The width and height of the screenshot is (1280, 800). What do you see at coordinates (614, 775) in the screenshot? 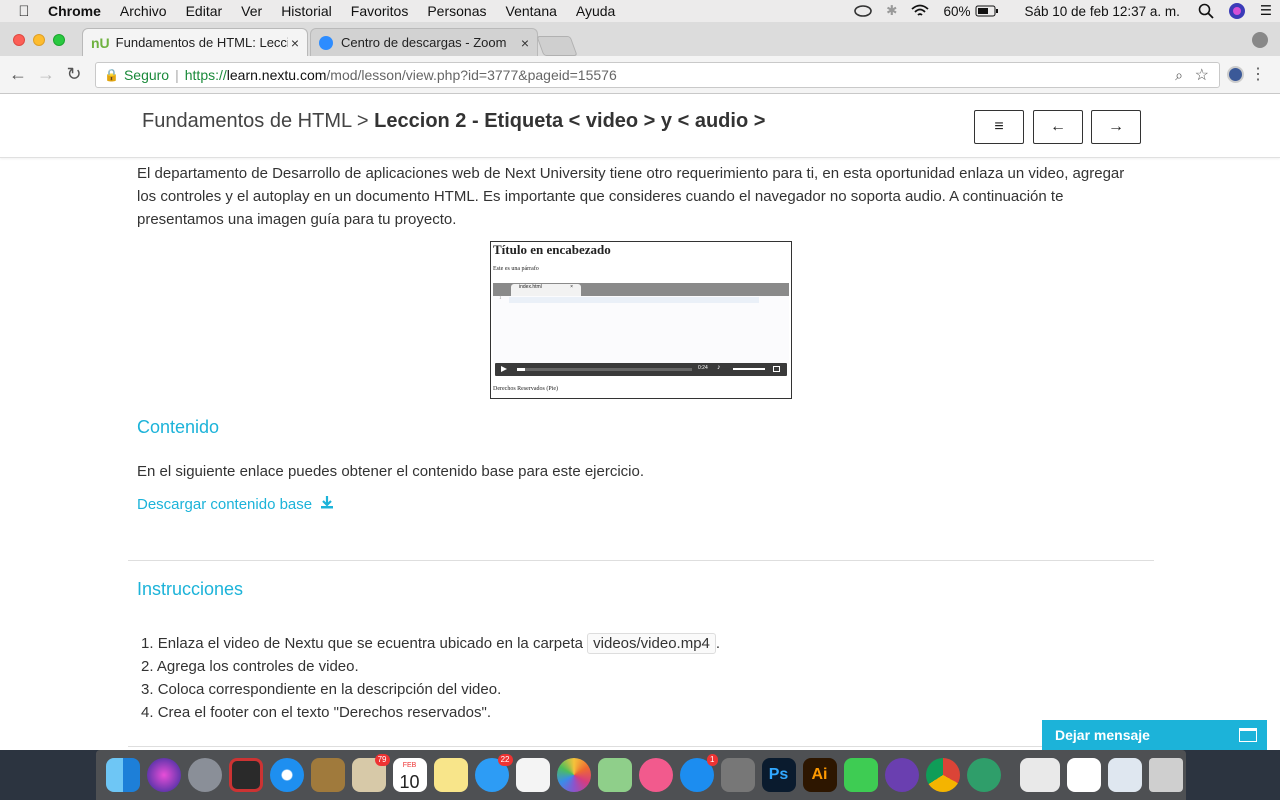
I see `maps-icon` at bounding box center [614, 775].